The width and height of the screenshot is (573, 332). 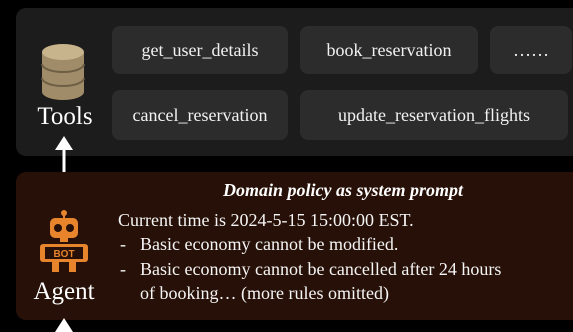 I want to click on rule-2-dash: -, so click(x=123, y=269).